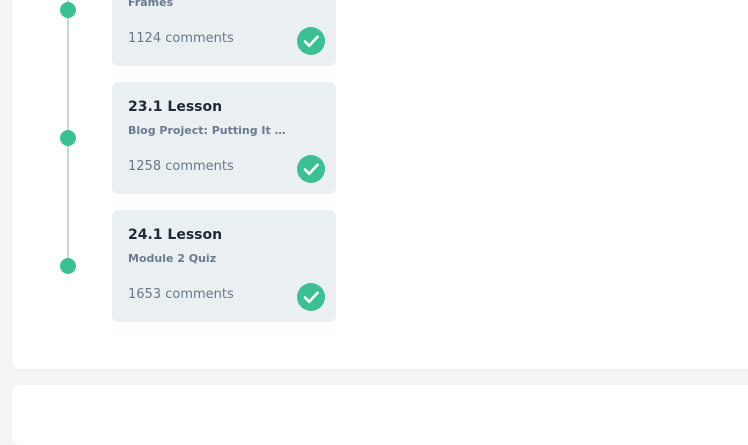  Describe the element at coordinates (175, 235) in the screenshot. I see `lesson-title: 24.1 Lesson` at that location.